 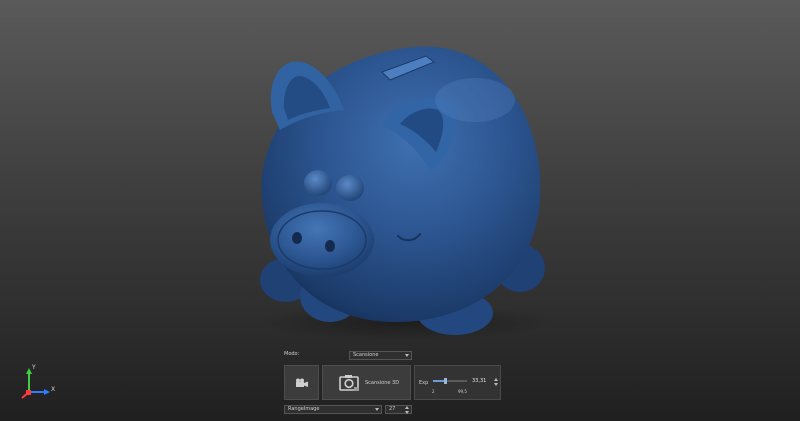 I want to click on y-axis-label: Y, so click(x=34, y=367).